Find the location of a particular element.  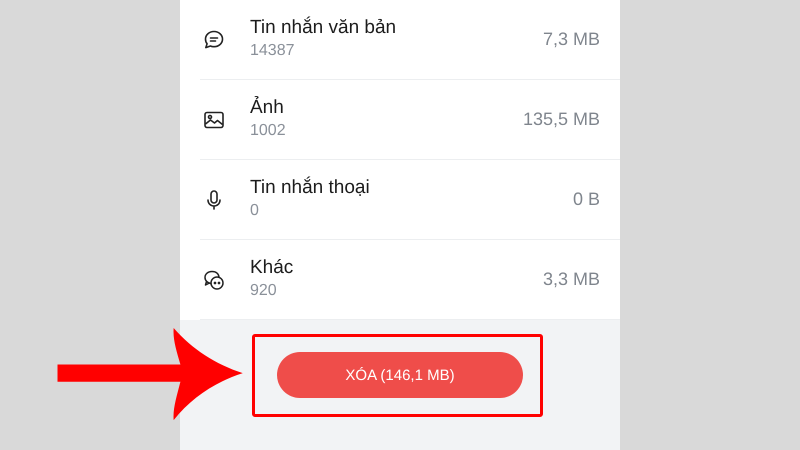

item-title: Khác is located at coordinates (272, 268).